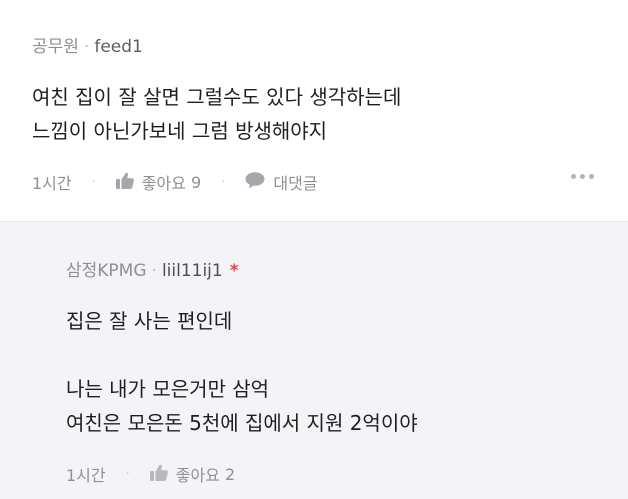 Image resolution: width=628 pixels, height=499 pixels. Describe the element at coordinates (55, 47) in the screenshot. I see `comment-author: 공무원` at that location.